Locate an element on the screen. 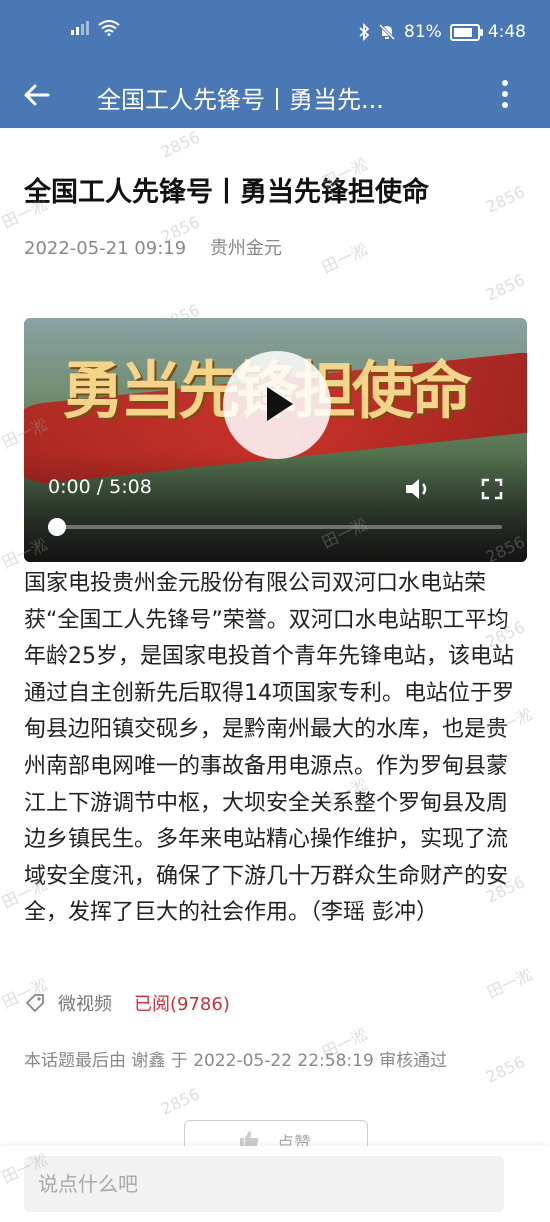  back-arrow-icon is located at coordinates (37, 95).